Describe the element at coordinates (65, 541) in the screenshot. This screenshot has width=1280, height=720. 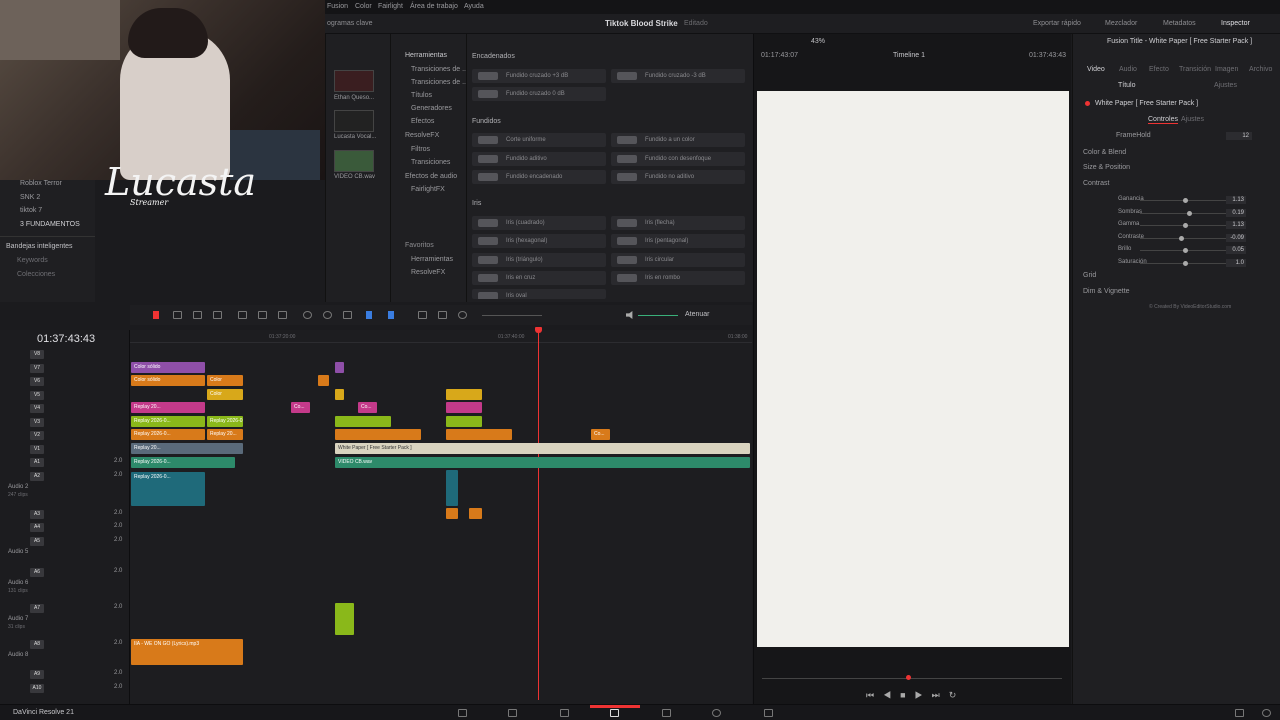
I see `audio-track-header: A5 2.0` at that location.